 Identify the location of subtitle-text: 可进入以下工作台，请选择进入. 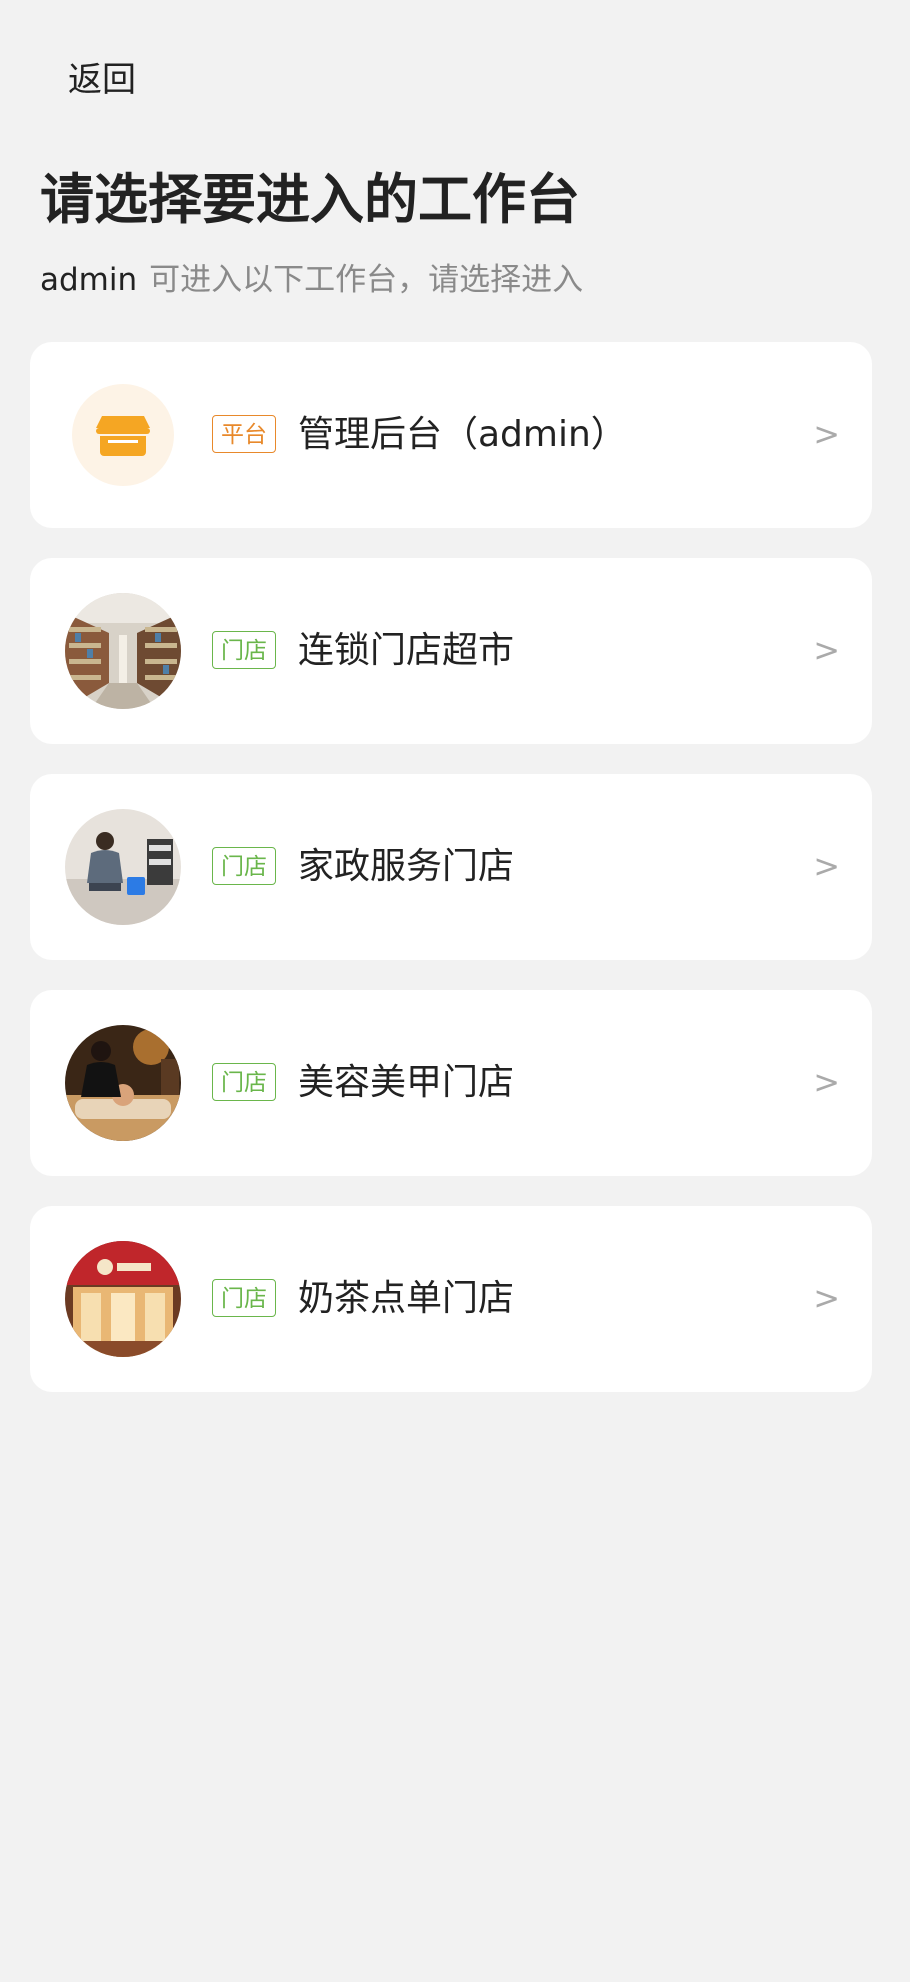
(366, 280).